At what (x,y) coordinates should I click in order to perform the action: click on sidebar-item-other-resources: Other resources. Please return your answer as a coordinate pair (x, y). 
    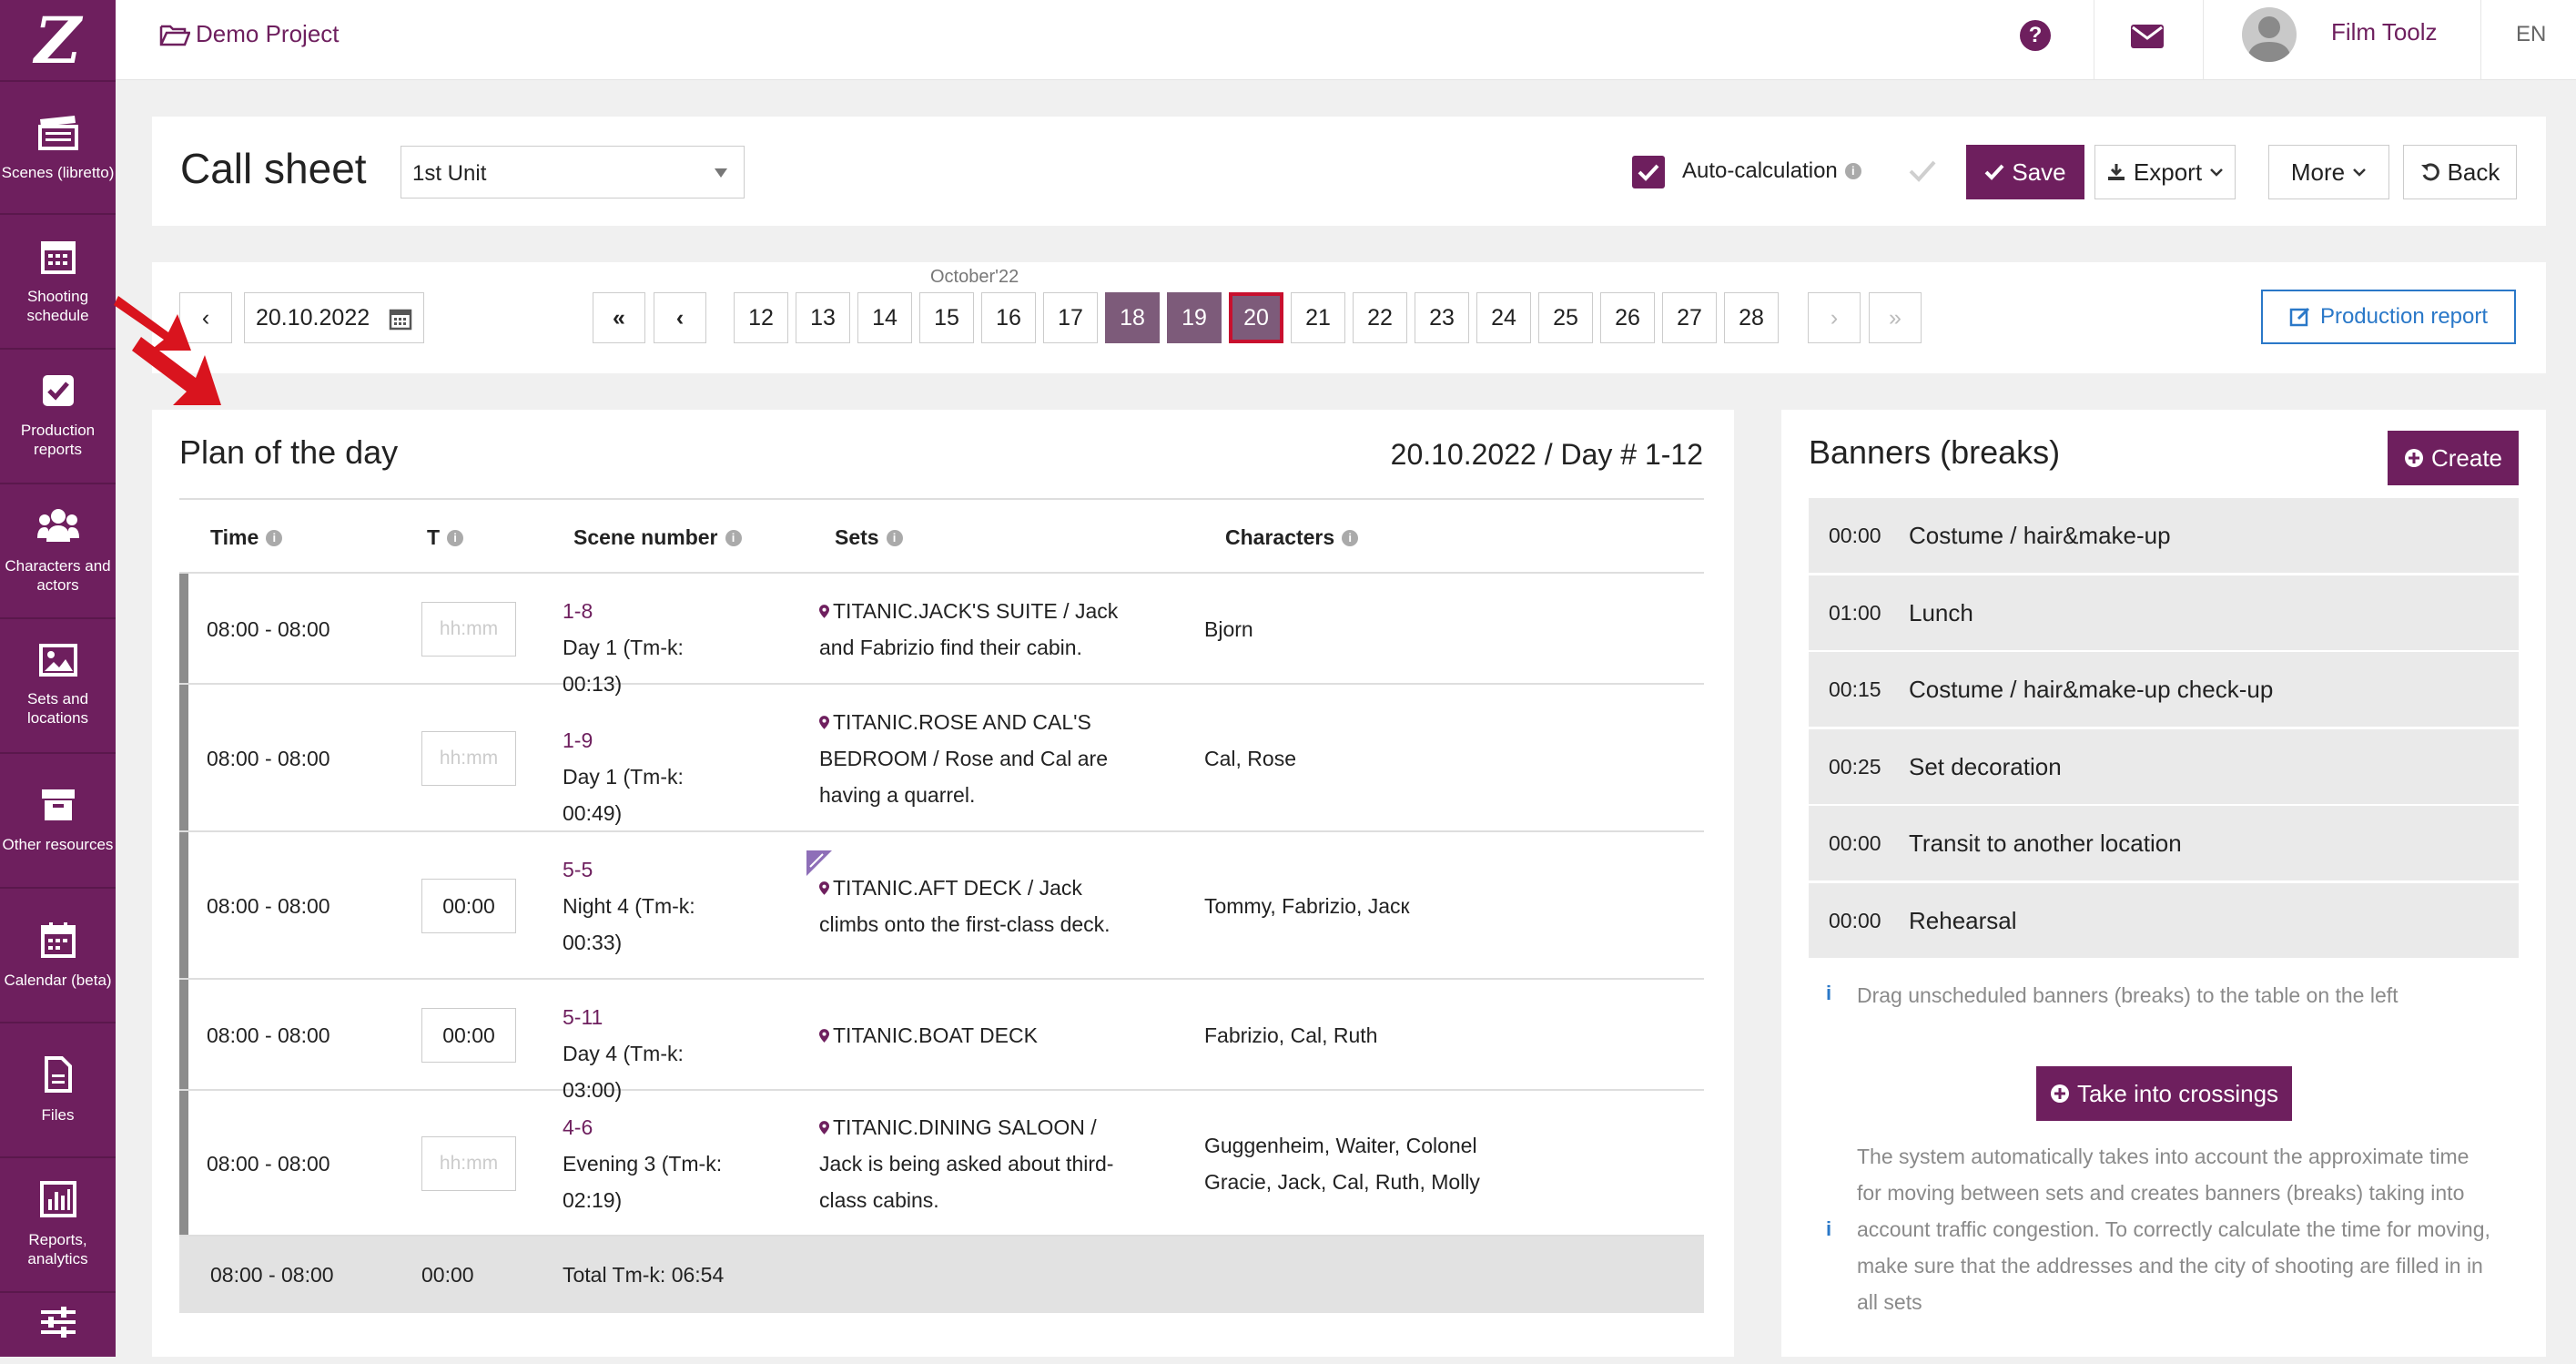
    Looking at the image, I should click on (58, 821).